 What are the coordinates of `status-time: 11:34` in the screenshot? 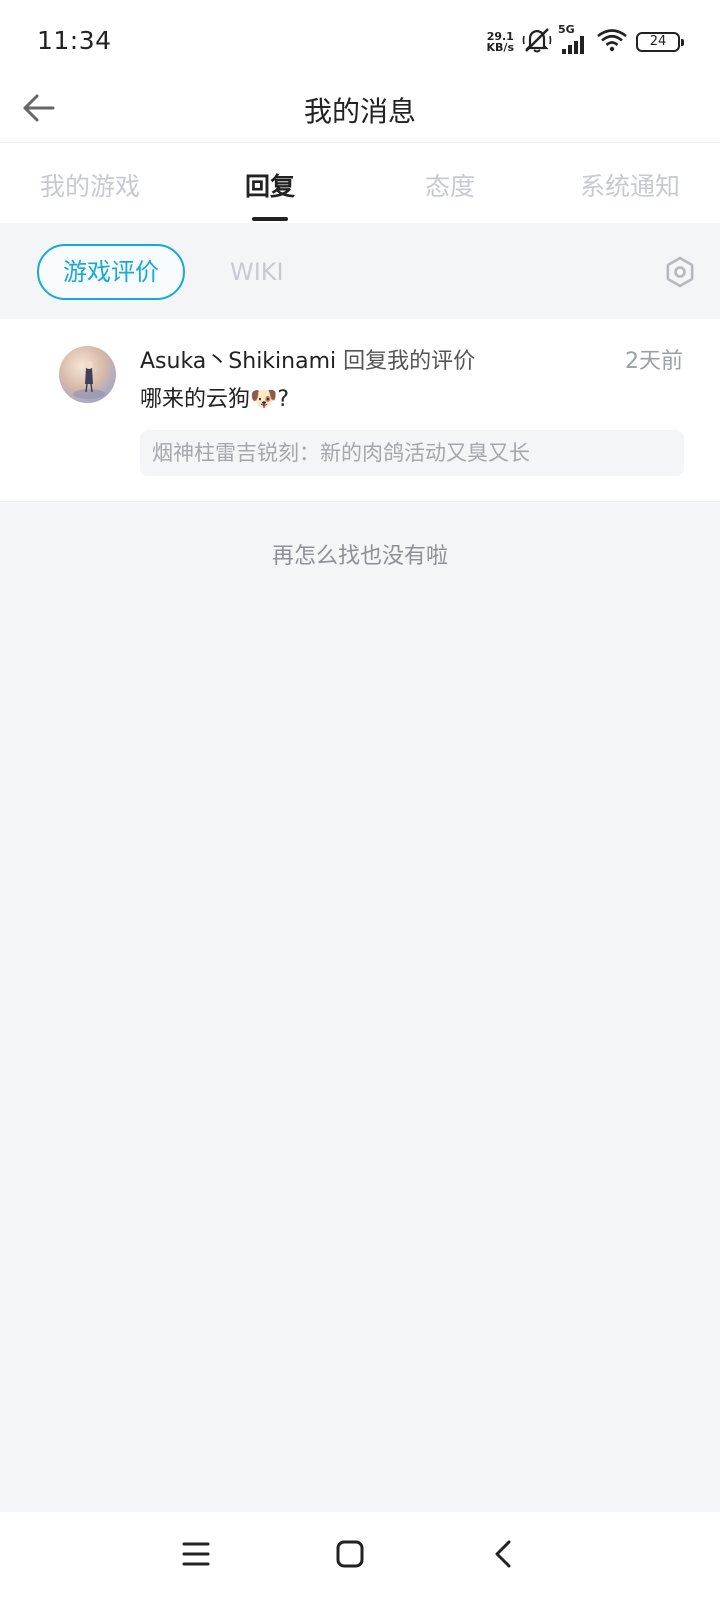 It's located at (74, 40).